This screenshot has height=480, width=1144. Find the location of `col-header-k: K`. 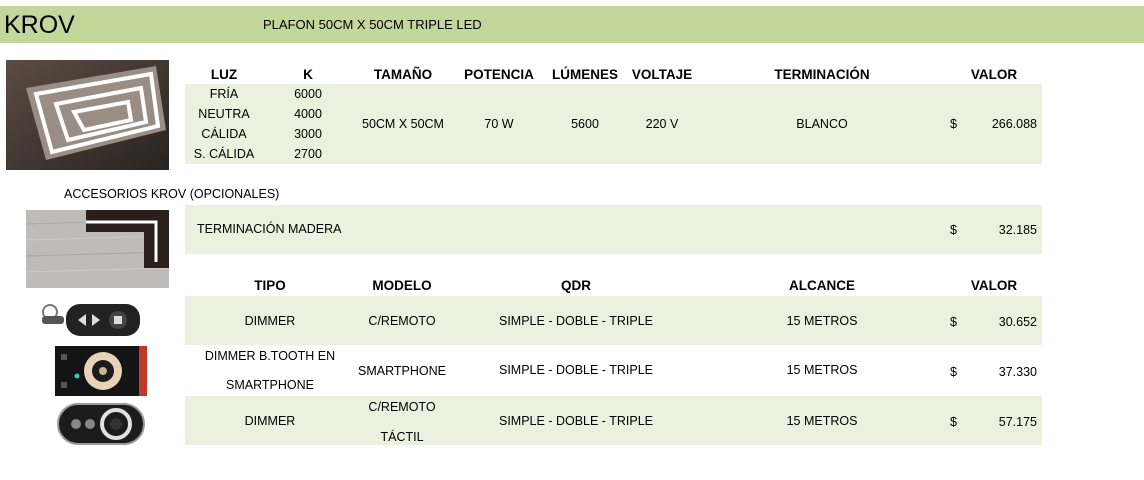

col-header-k: K is located at coordinates (308, 74).